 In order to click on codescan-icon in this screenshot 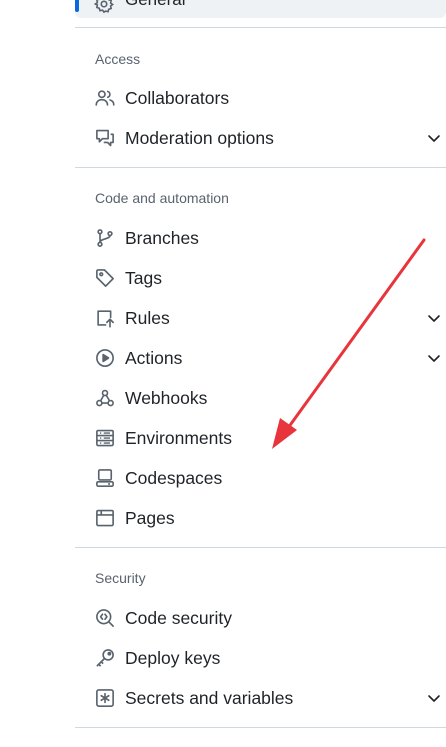, I will do `click(105, 618)`.